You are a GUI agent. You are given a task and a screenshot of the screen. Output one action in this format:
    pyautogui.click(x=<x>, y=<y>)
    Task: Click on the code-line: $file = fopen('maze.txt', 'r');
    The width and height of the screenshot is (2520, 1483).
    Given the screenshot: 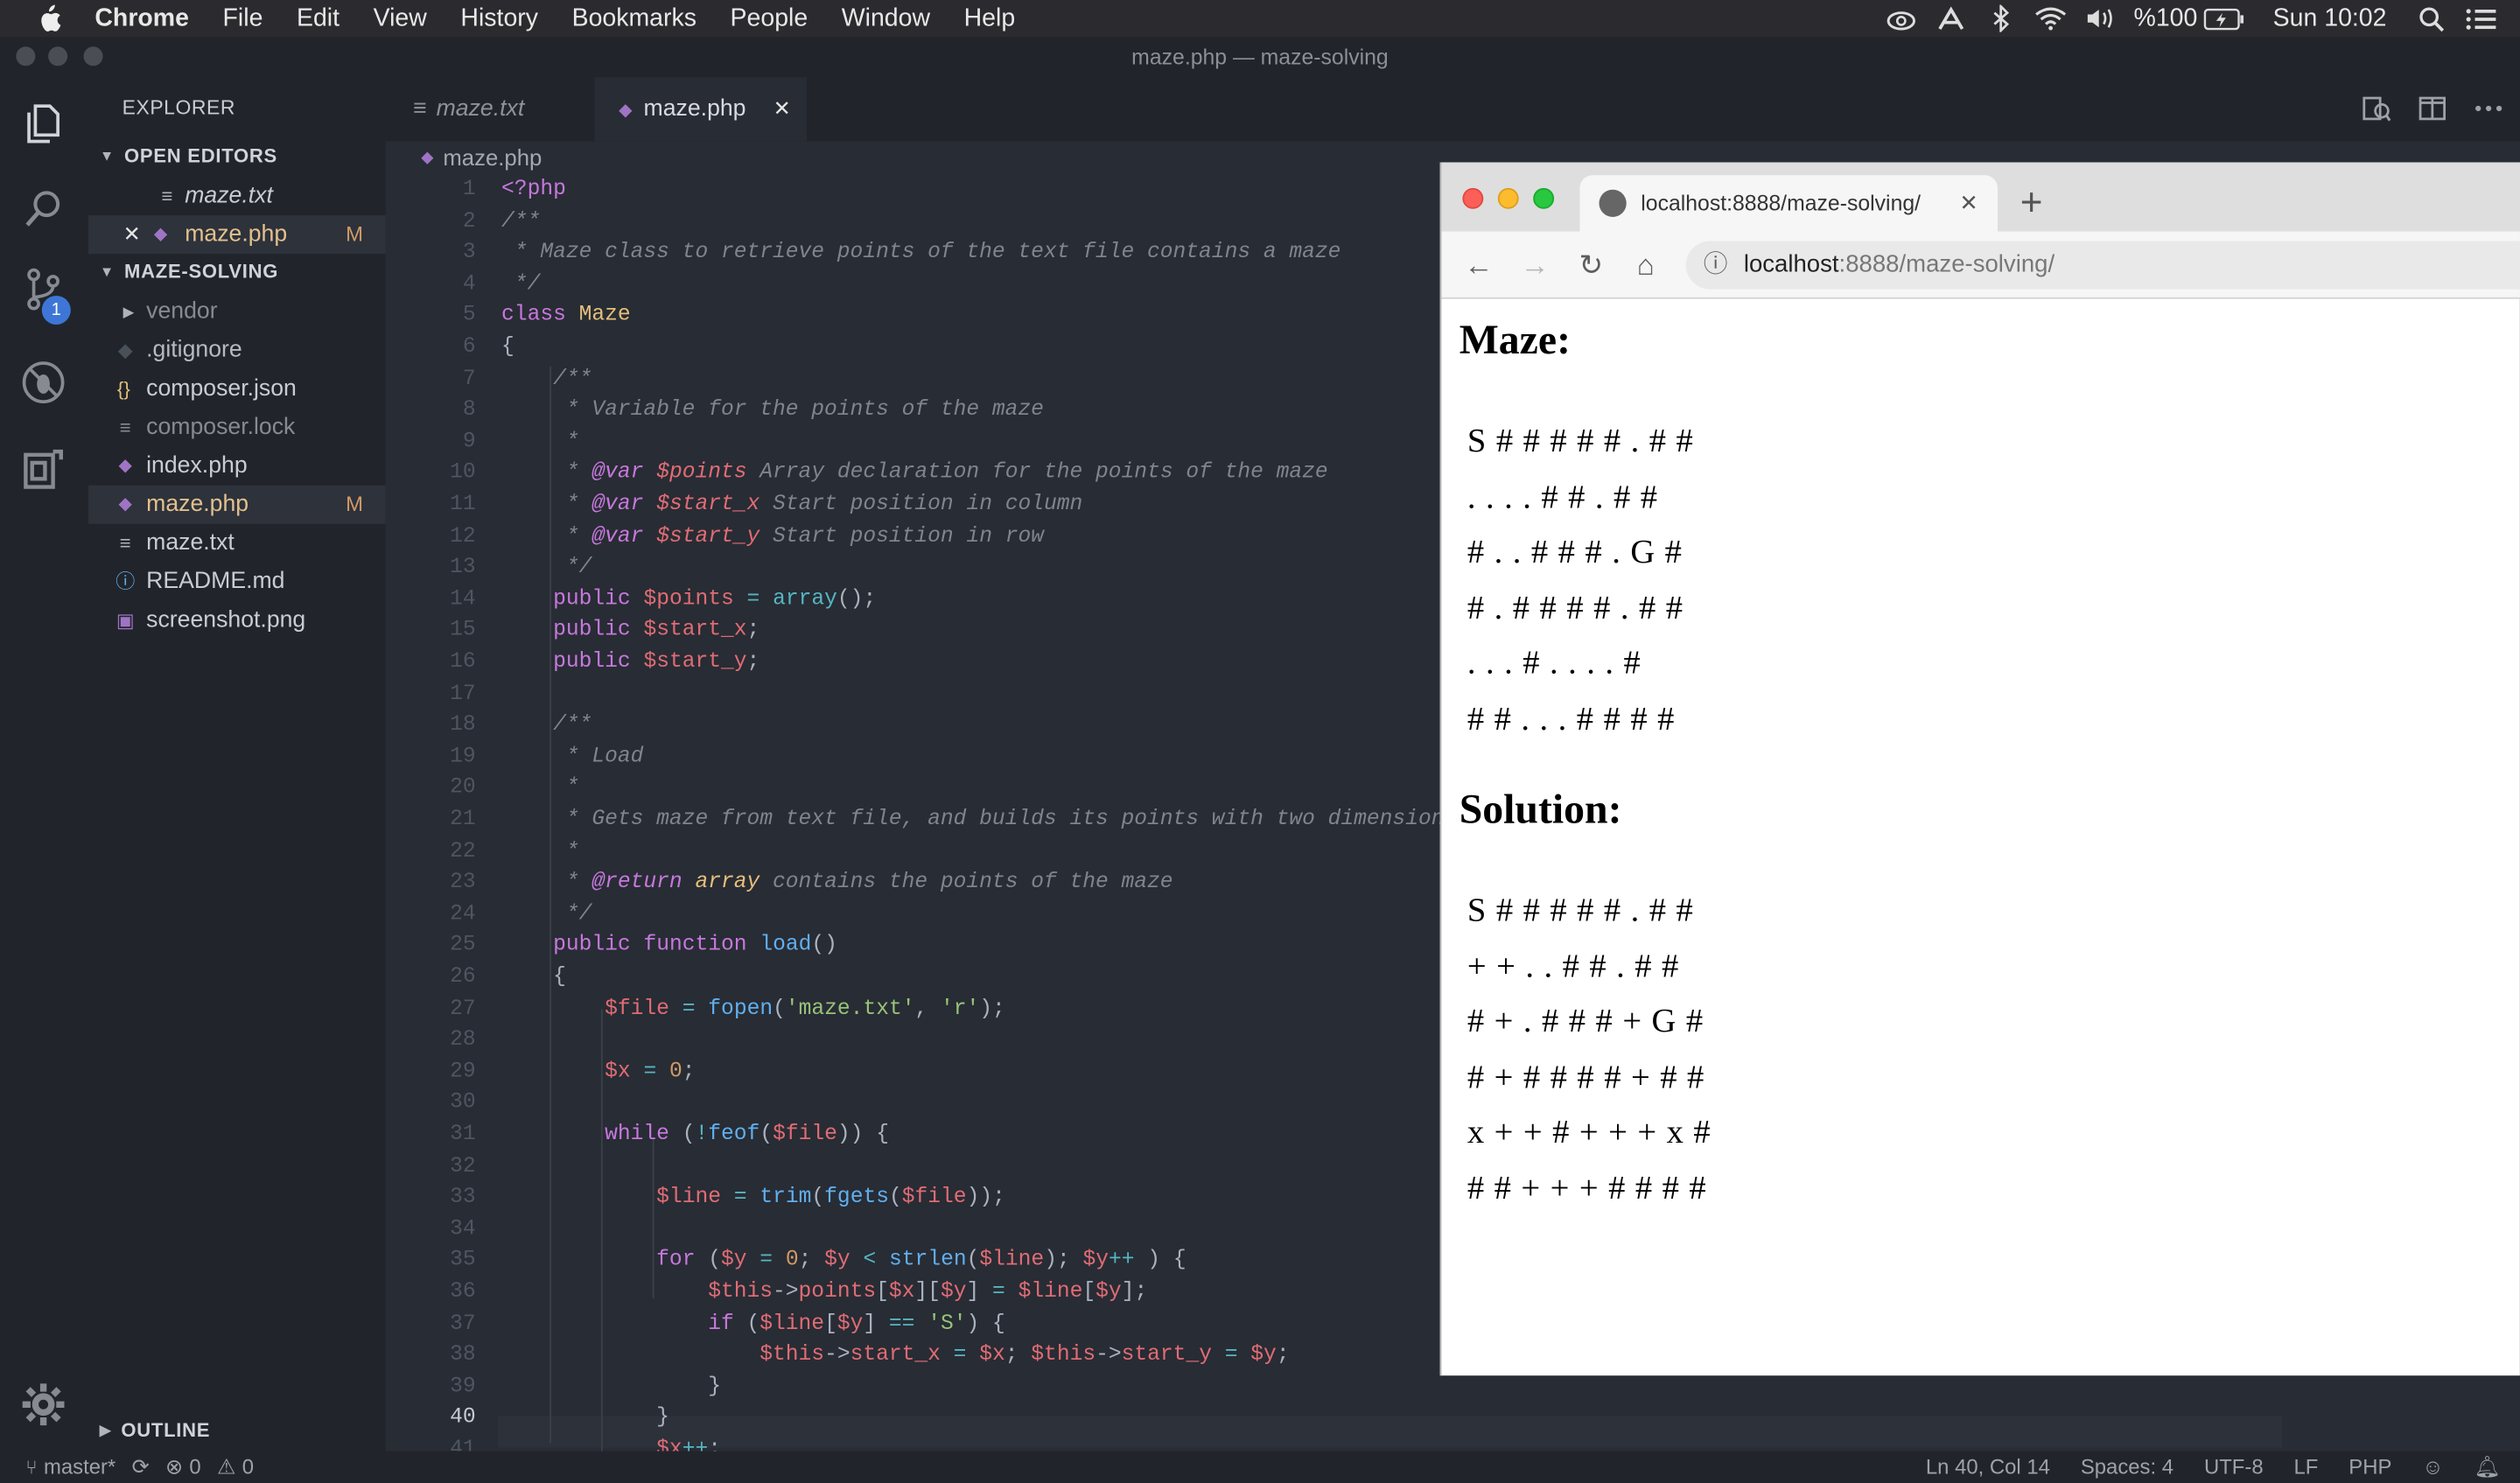 What is the action you would take?
    pyautogui.click(x=753, y=1010)
    